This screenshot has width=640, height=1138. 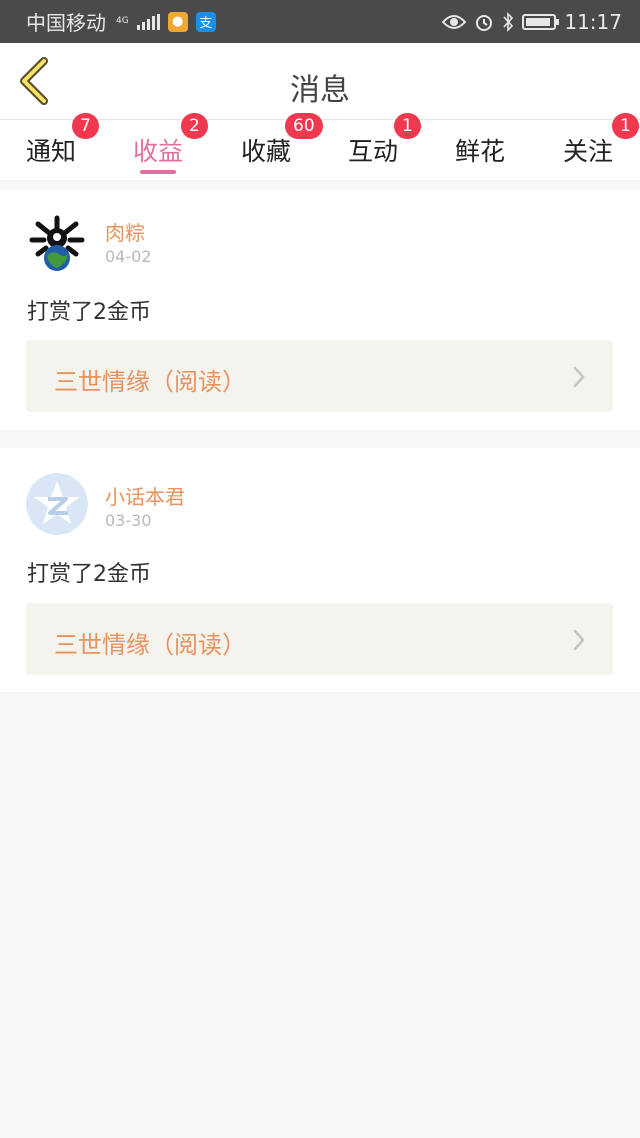 I want to click on tmall-app-icon: ●, so click(x=177, y=21).